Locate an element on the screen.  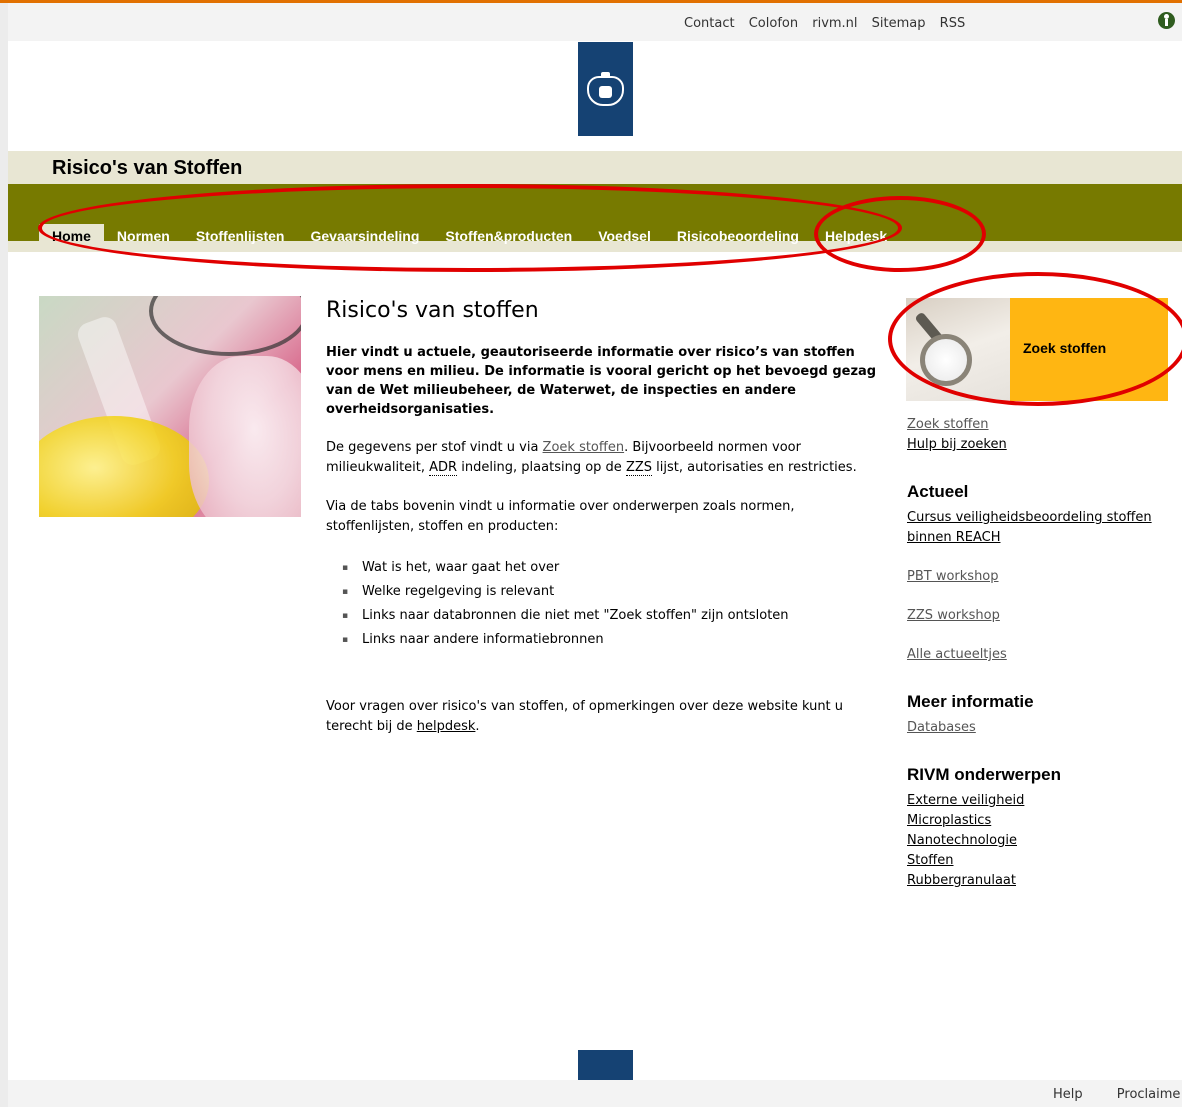
list-item: Welke regelgeving is relevant is located at coordinates (614, 592).